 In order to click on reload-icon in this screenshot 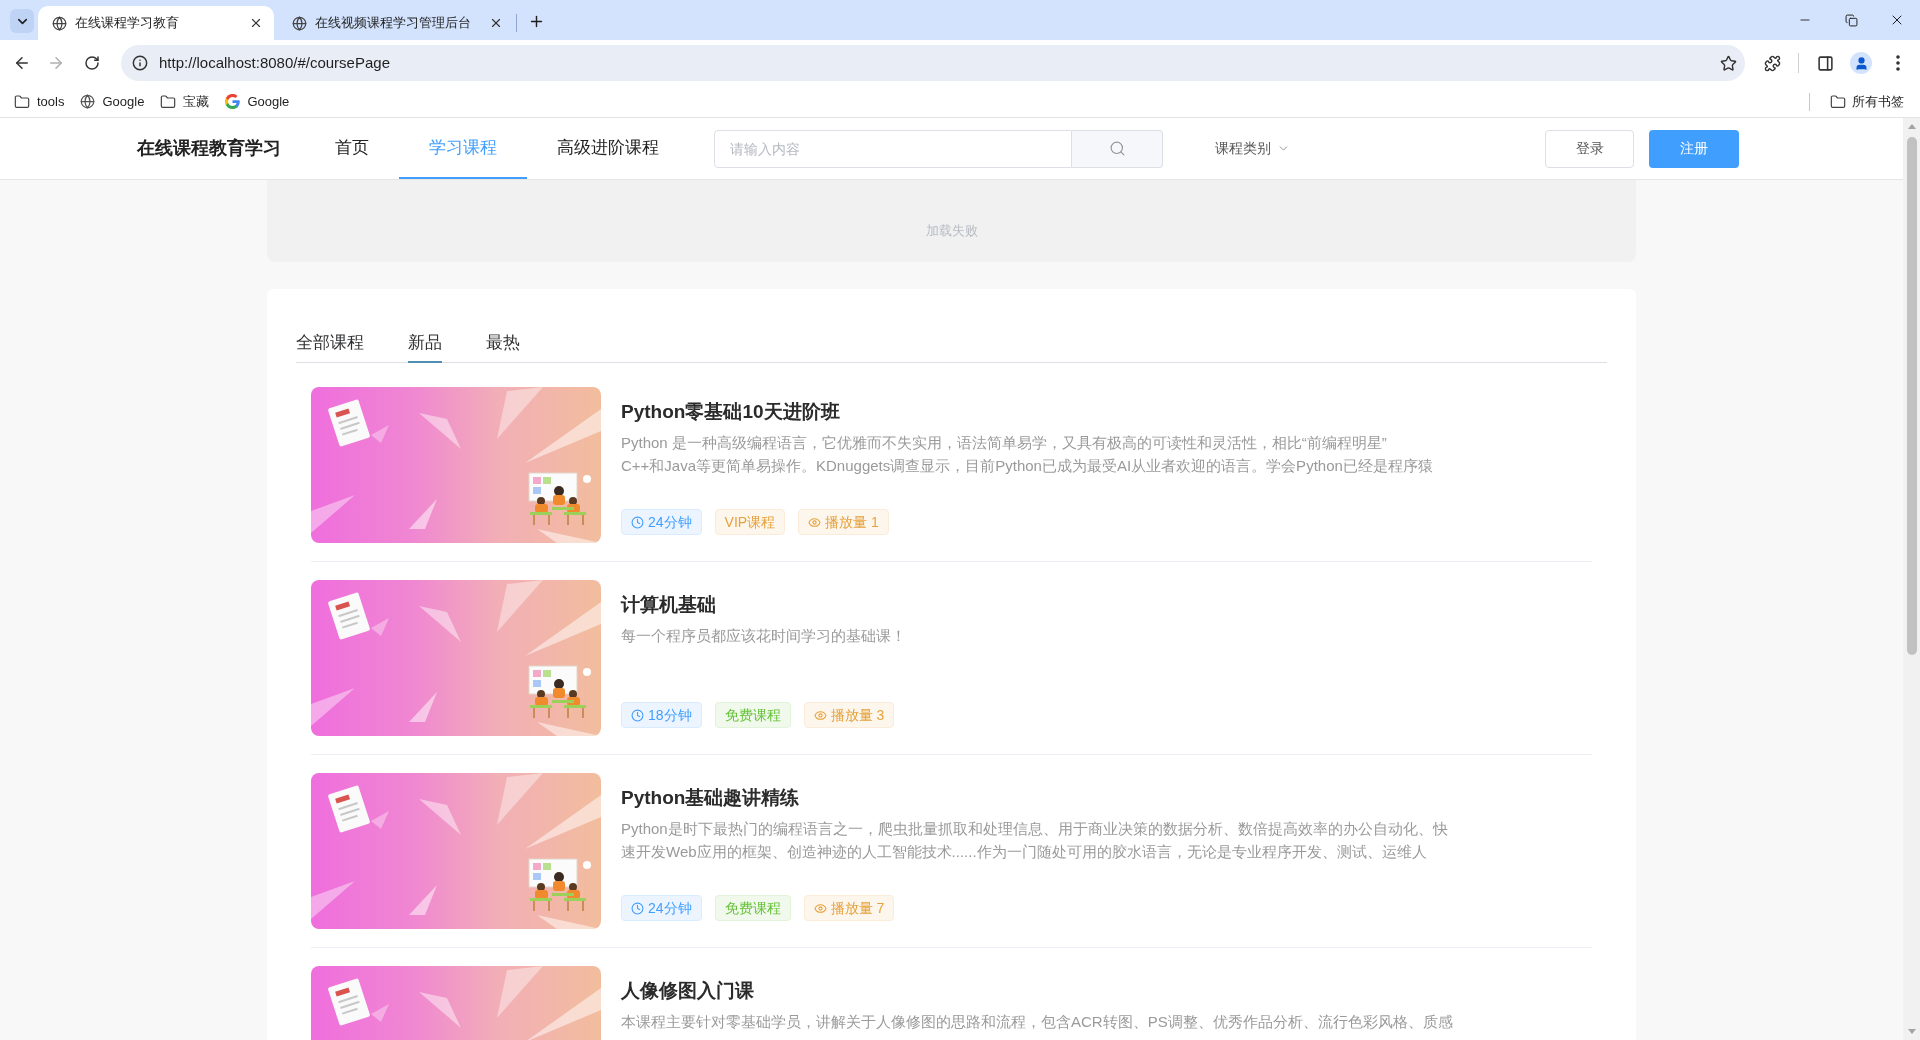, I will do `click(92, 63)`.